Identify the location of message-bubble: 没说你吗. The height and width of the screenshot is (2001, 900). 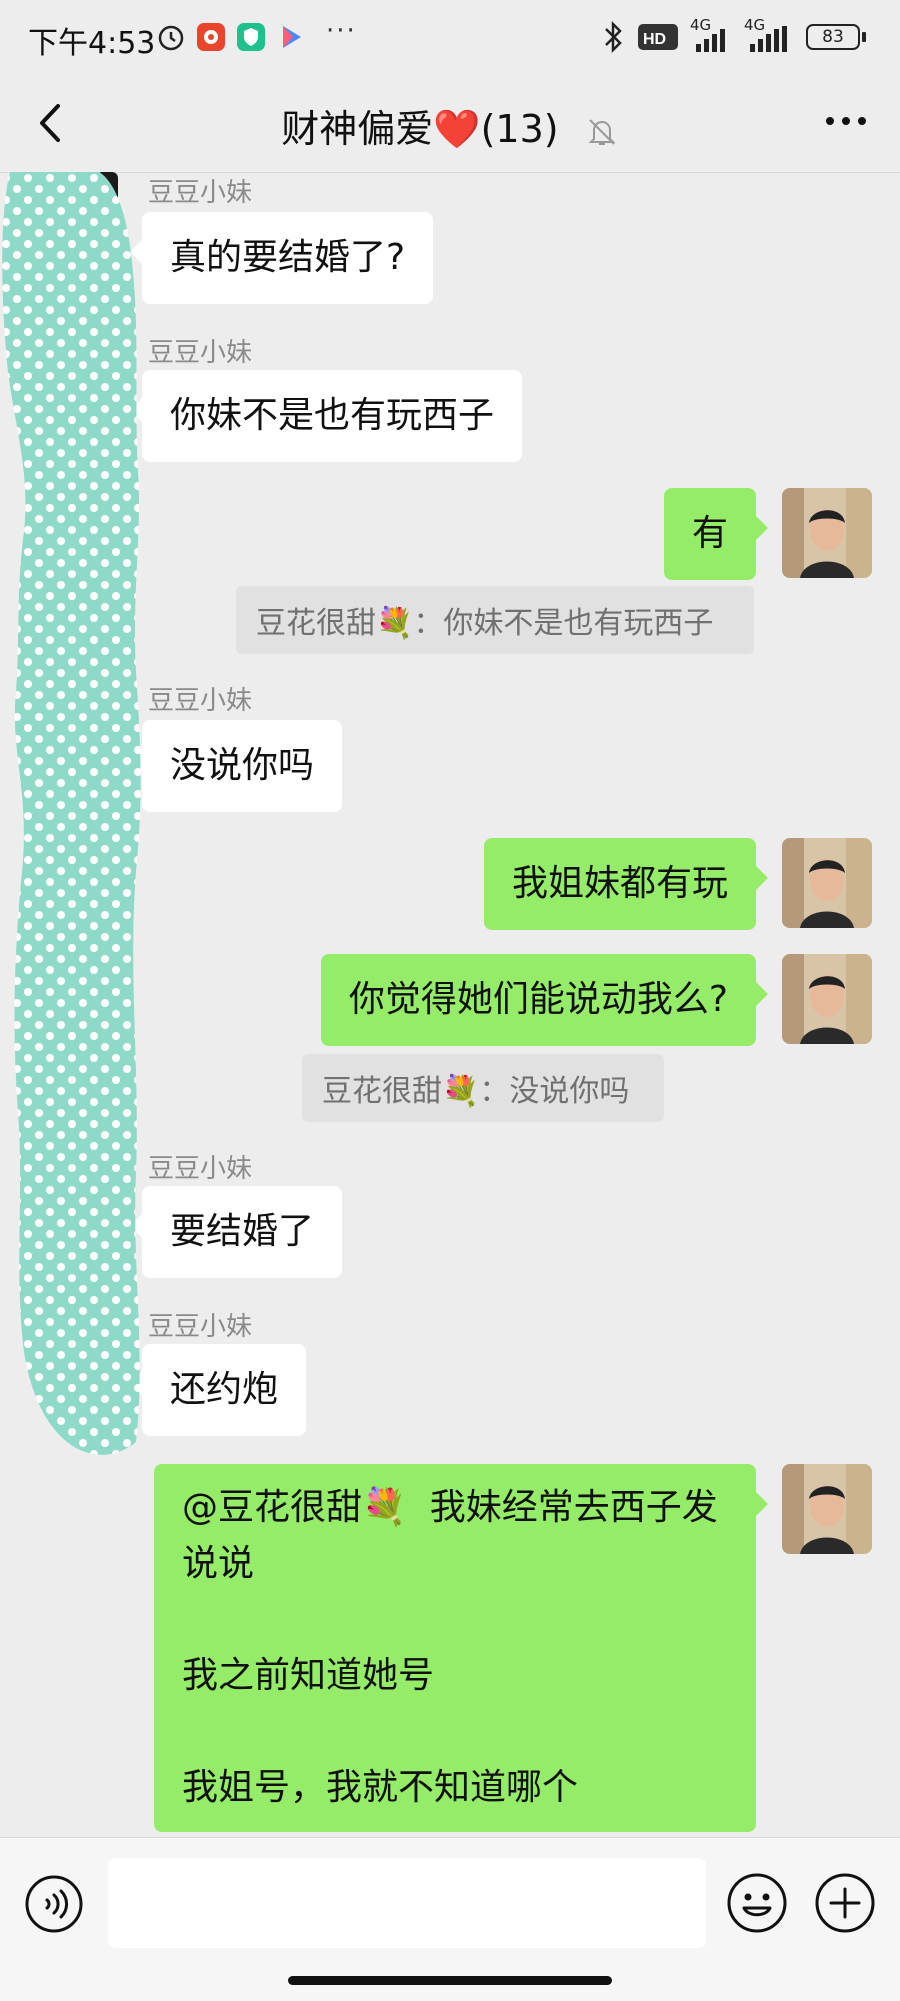
(236, 766).